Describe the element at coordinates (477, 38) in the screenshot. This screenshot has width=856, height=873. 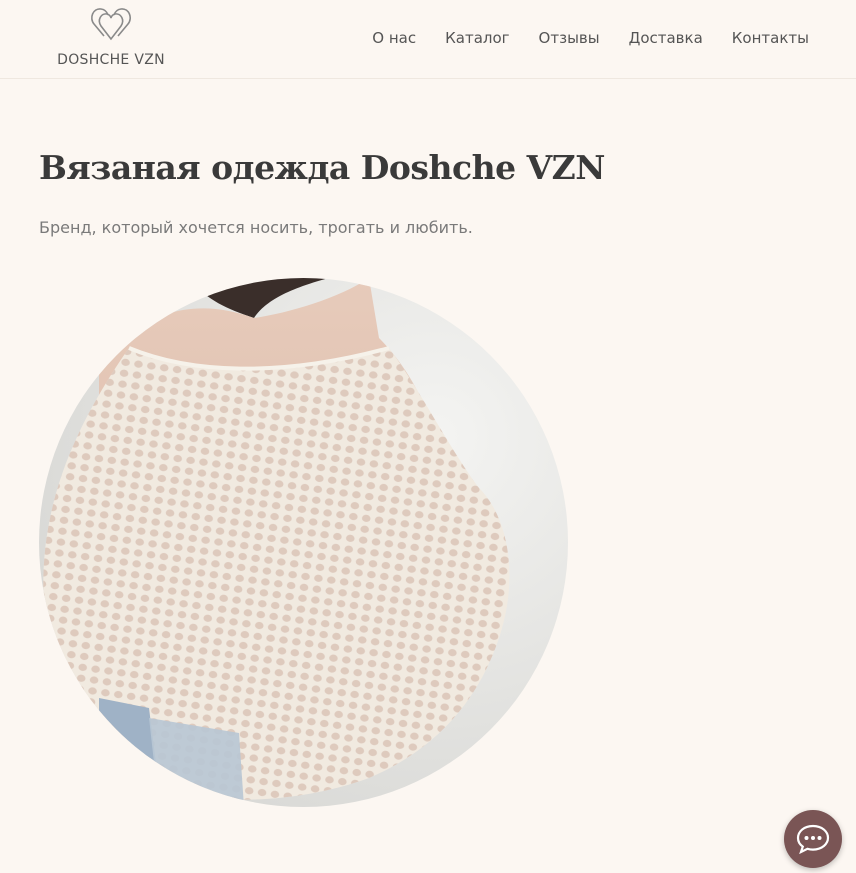
I see `nav-item-catalog: Каталог` at that location.